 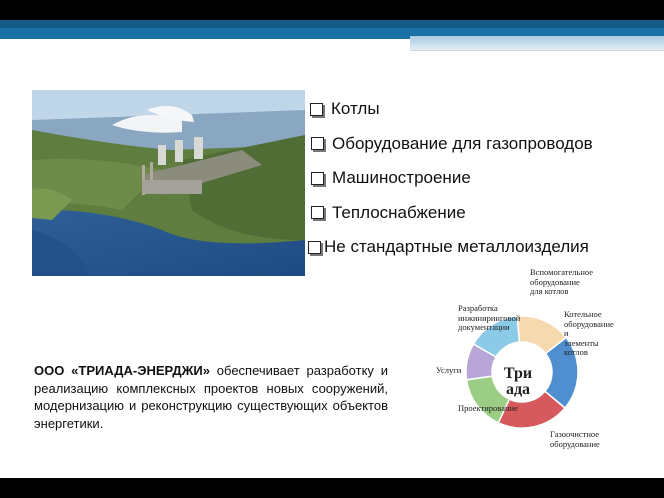 I want to click on list-item-label: Оборудование для газопроводов, so click(x=462, y=143).